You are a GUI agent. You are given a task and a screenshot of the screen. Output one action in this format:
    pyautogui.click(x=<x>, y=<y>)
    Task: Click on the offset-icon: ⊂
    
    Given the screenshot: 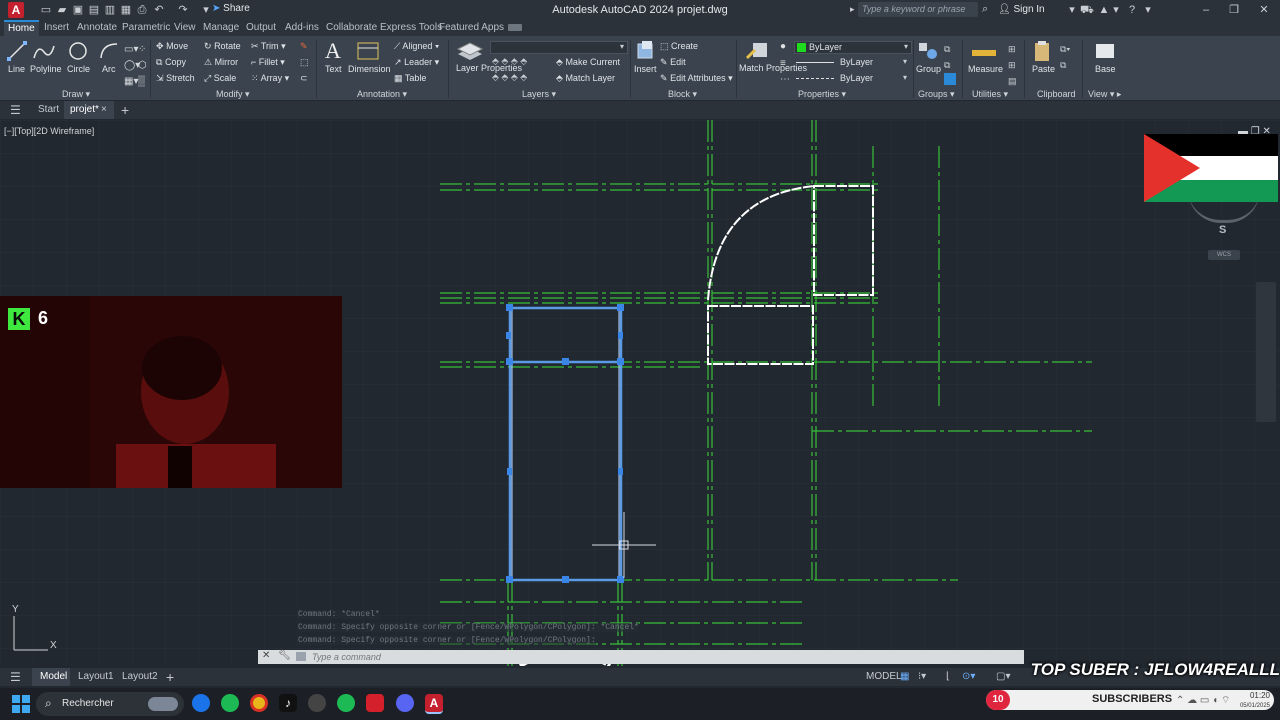 What is the action you would take?
    pyautogui.click(x=304, y=78)
    